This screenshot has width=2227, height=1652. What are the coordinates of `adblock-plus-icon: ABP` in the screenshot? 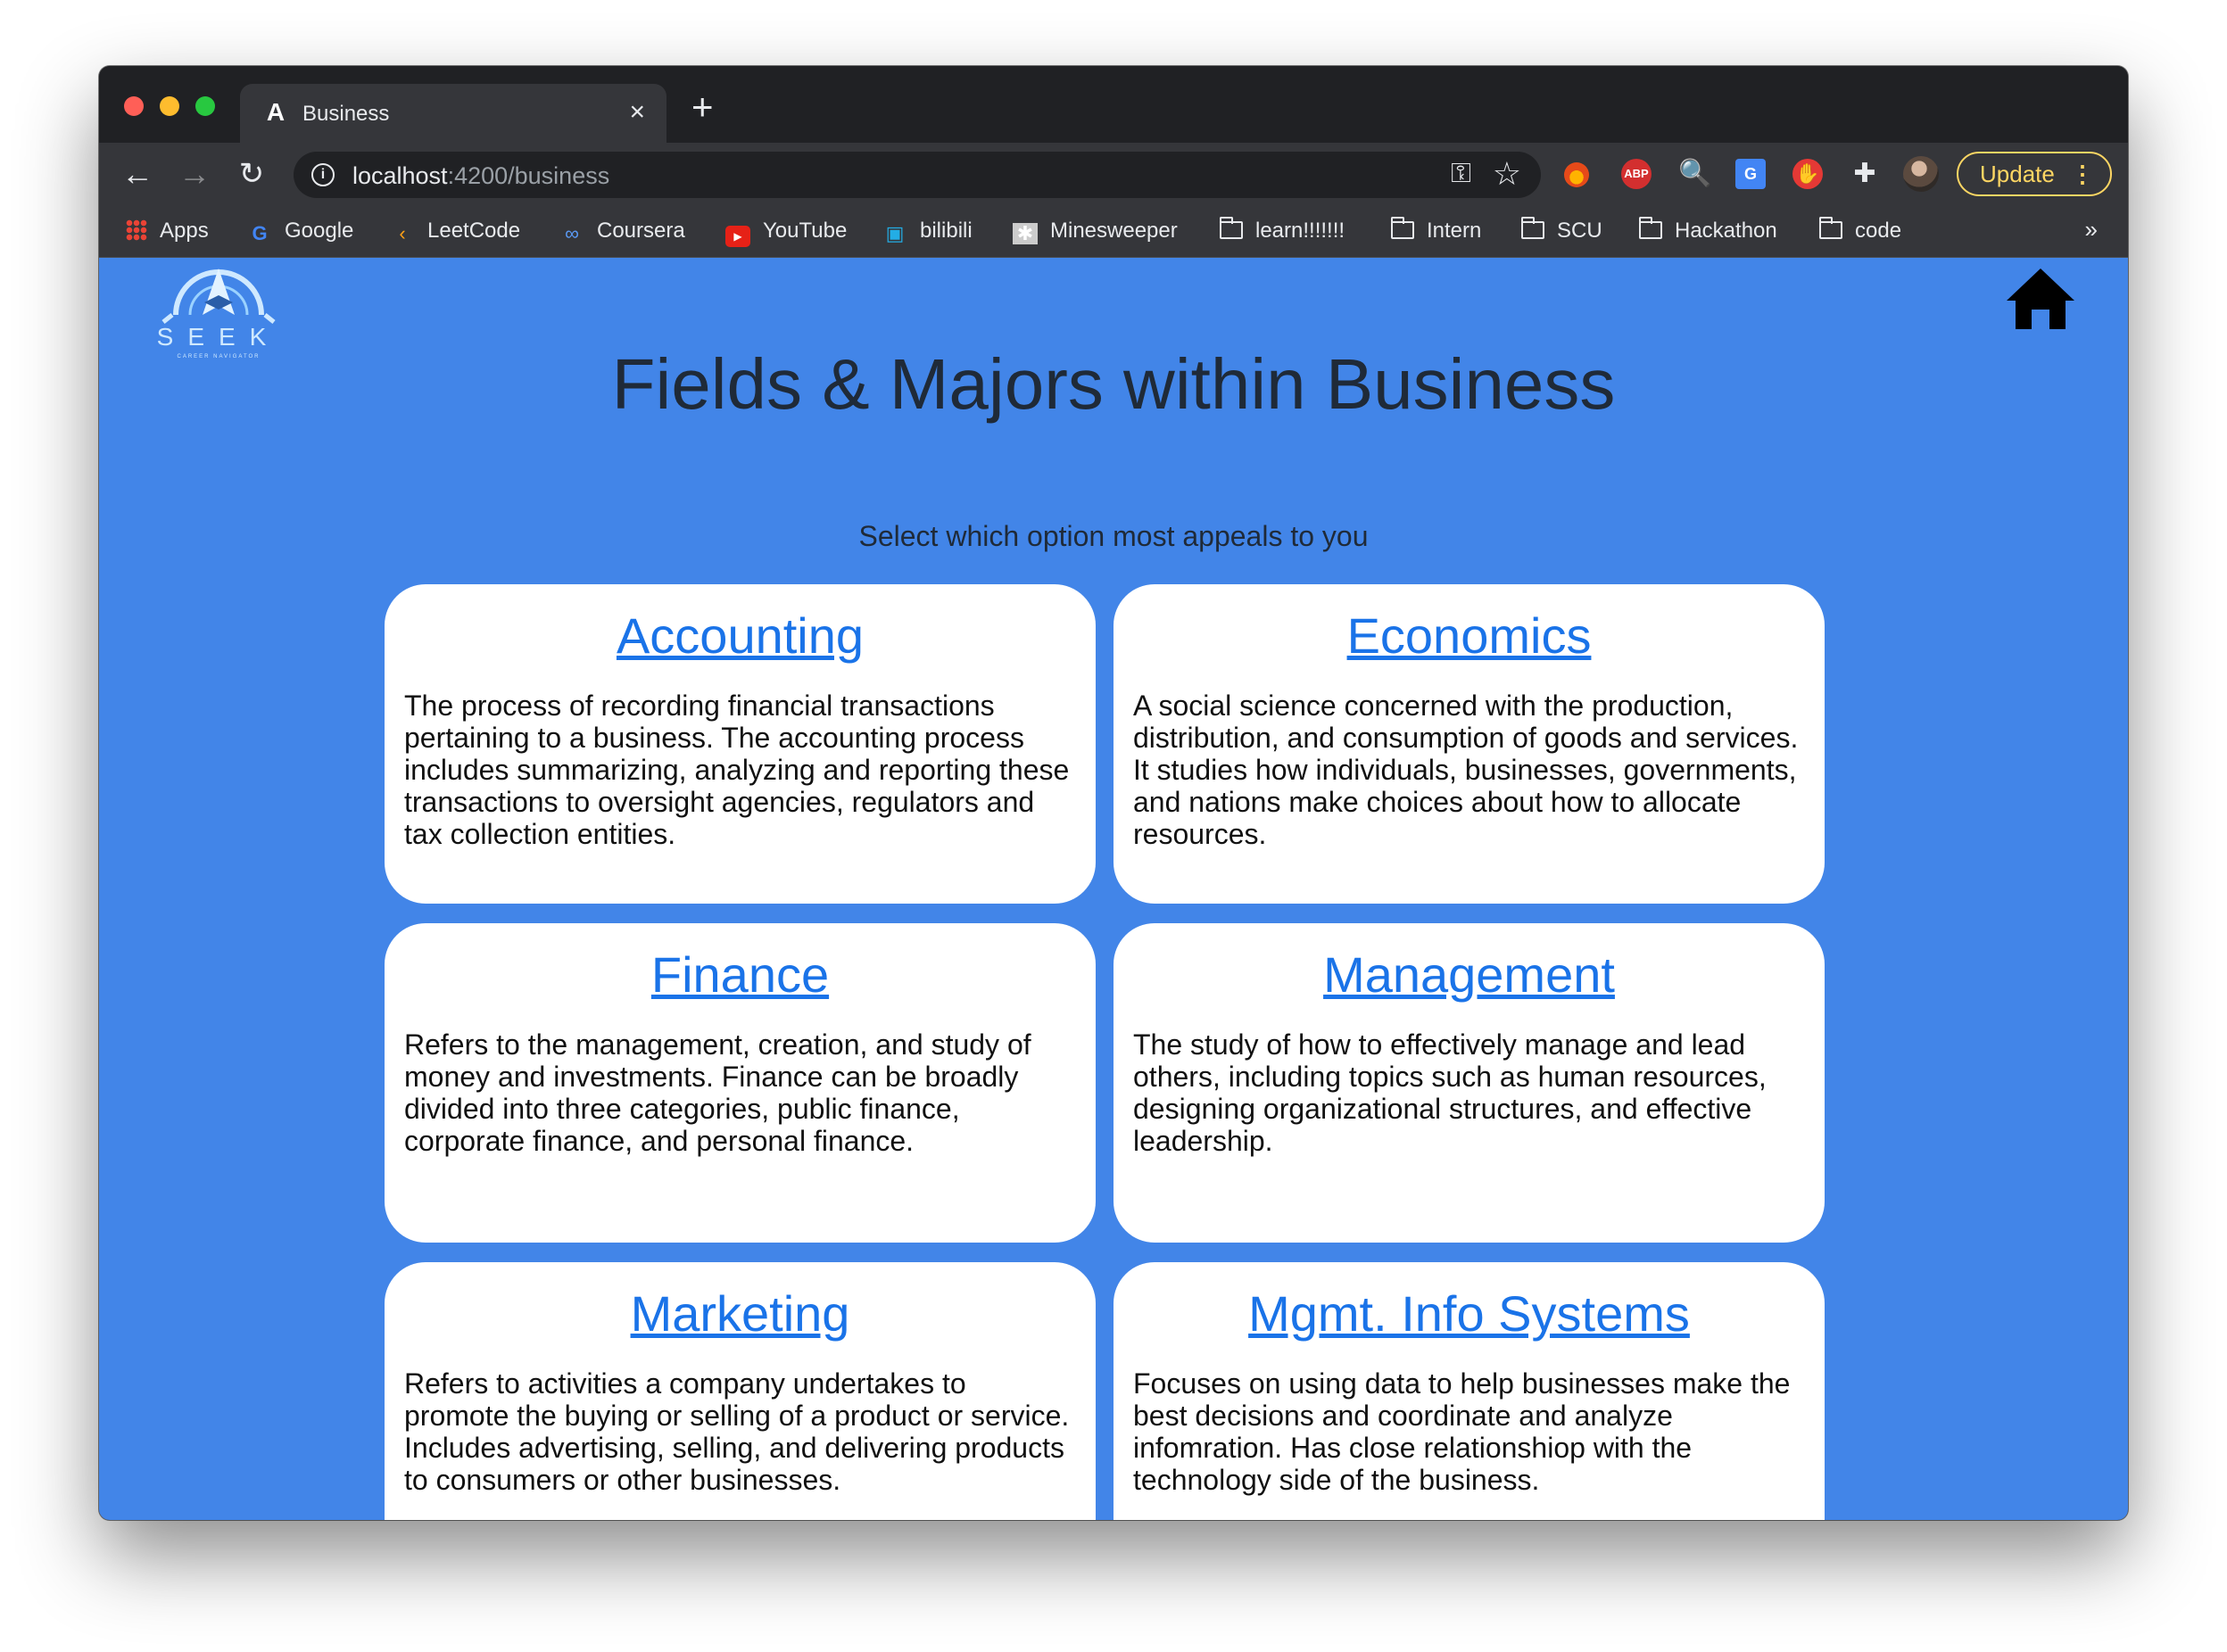 It's located at (1636, 174).